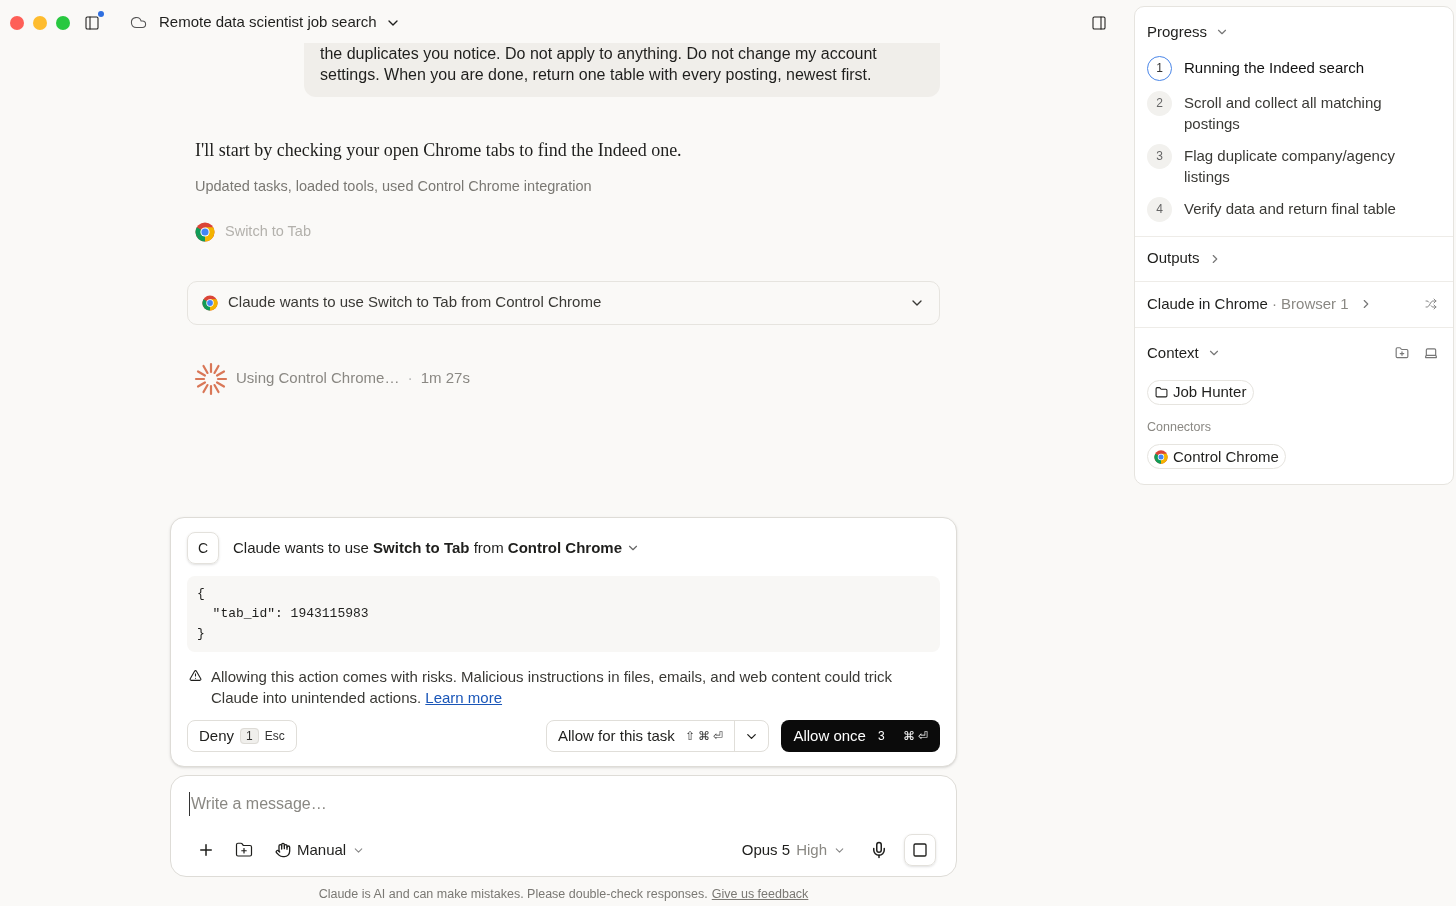 This screenshot has height=906, width=1456. What do you see at coordinates (268, 231) in the screenshot?
I see `tool-step: Switch to Tab` at bounding box center [268, 231].